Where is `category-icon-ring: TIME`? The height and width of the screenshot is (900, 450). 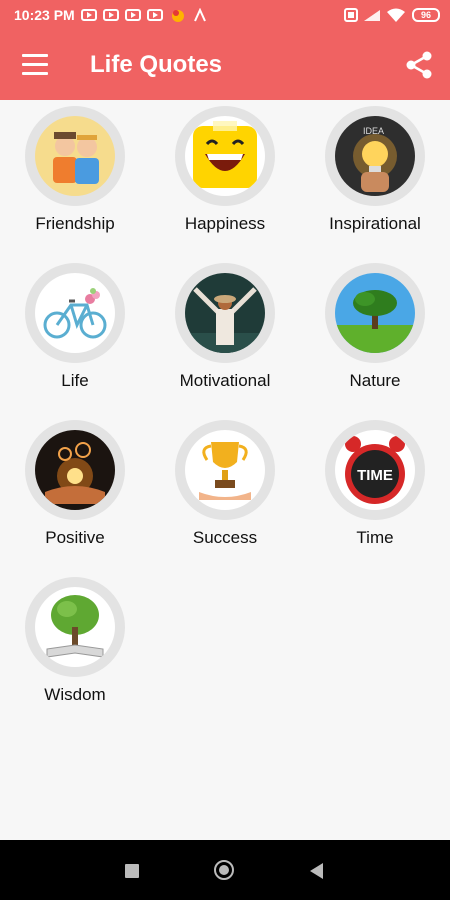 category-icon-ring: TIME is located at coordinates (375, 470).